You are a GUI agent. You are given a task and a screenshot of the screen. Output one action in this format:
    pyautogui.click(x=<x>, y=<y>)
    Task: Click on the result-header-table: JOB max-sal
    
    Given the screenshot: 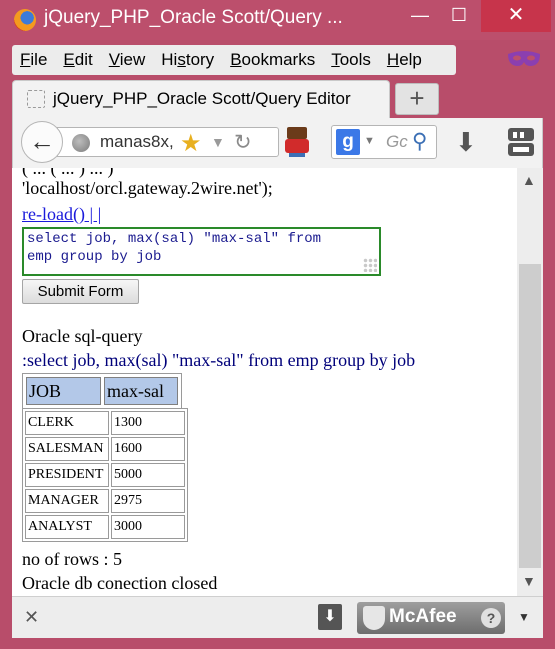 What is the action you would take?
    pyautogui.click(x=102, y=391)
    